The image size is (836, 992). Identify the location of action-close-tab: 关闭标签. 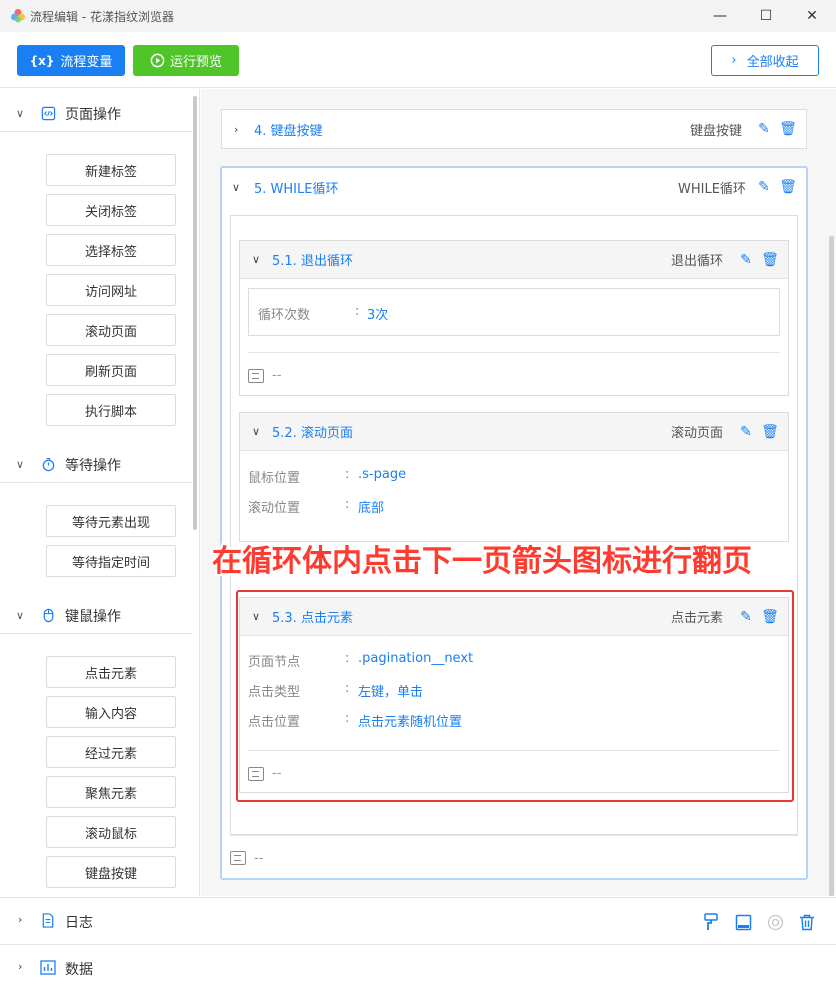
(111, 210).